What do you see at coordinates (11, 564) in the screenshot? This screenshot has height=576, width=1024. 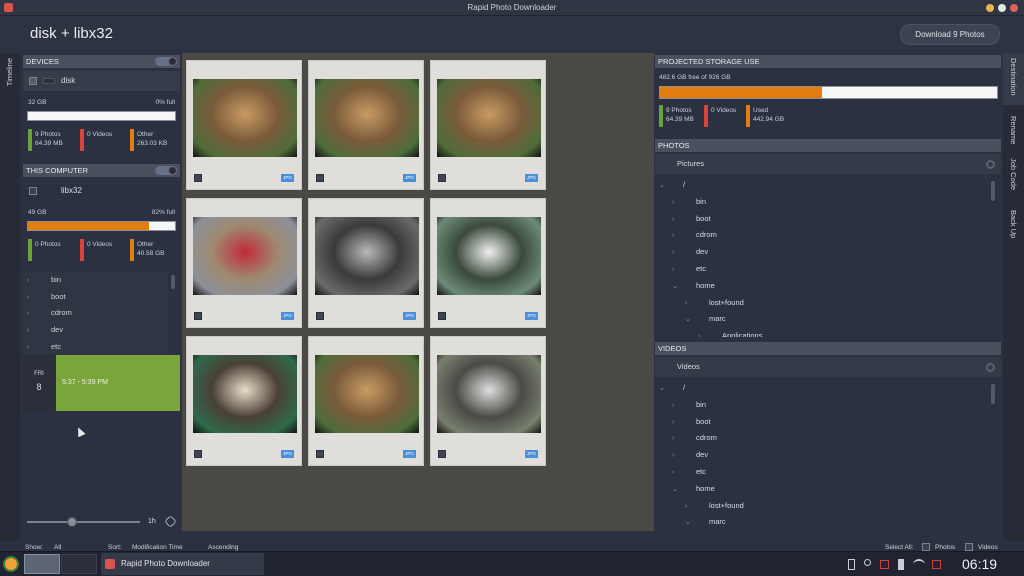 I see `launcher-icon` at bounding box center [11, 564].